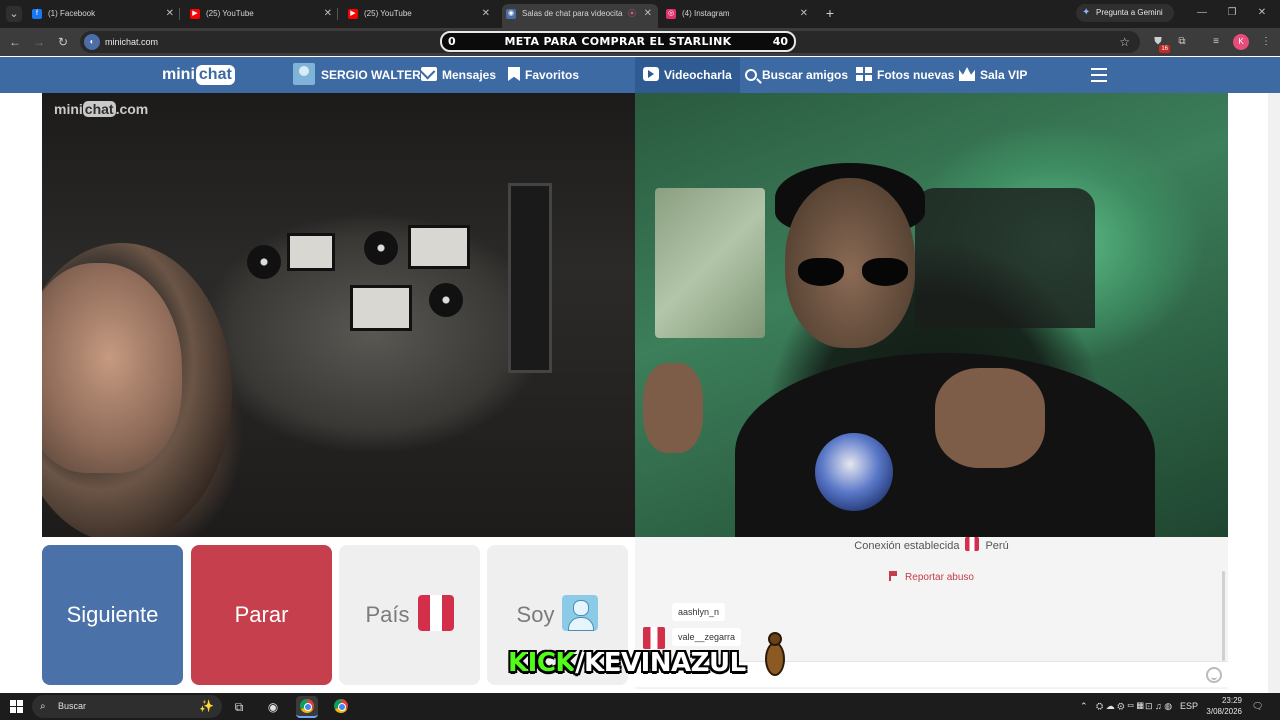  I want to click on dollar-bills, so click(710, 263).